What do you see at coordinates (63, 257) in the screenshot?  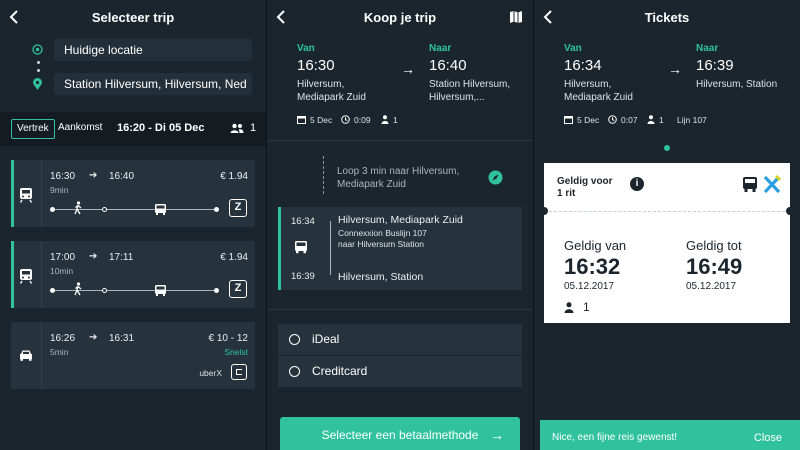 I see `departure-time: 17:00` at bounding box center [63, 257].